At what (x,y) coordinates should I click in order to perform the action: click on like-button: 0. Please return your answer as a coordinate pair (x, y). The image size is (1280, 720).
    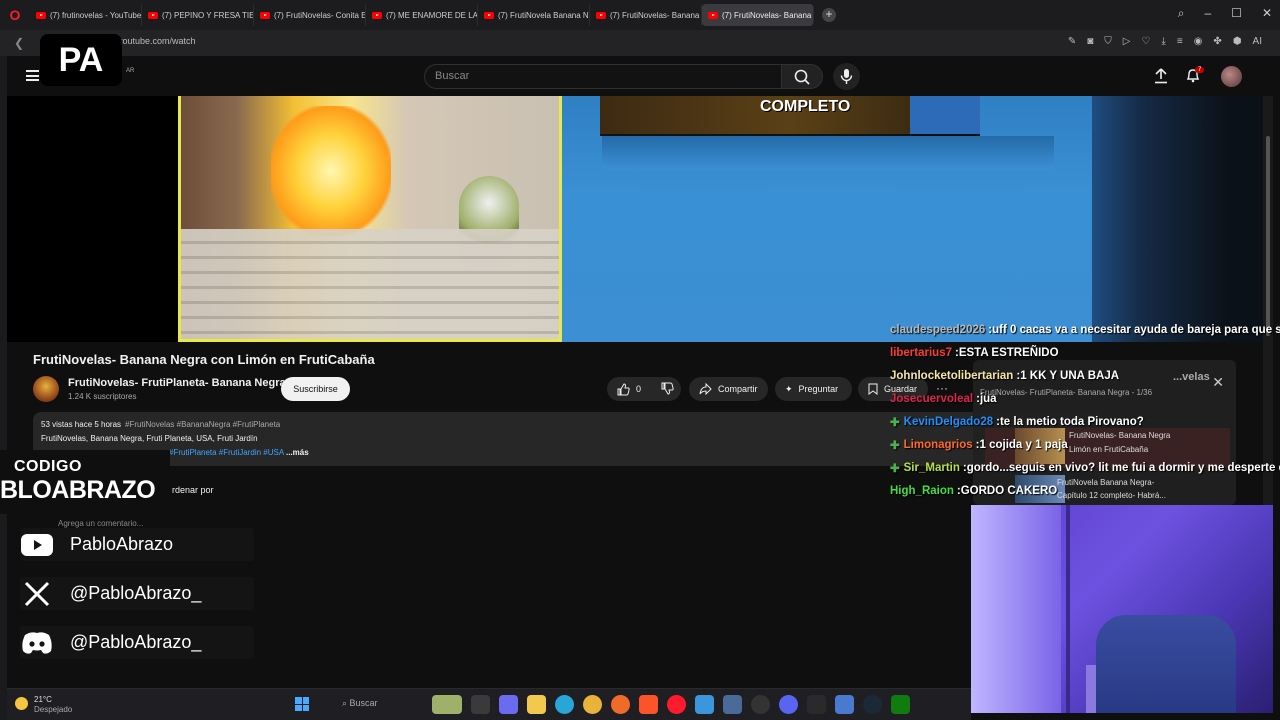
    Looking at the image, I should click on (629, 389).